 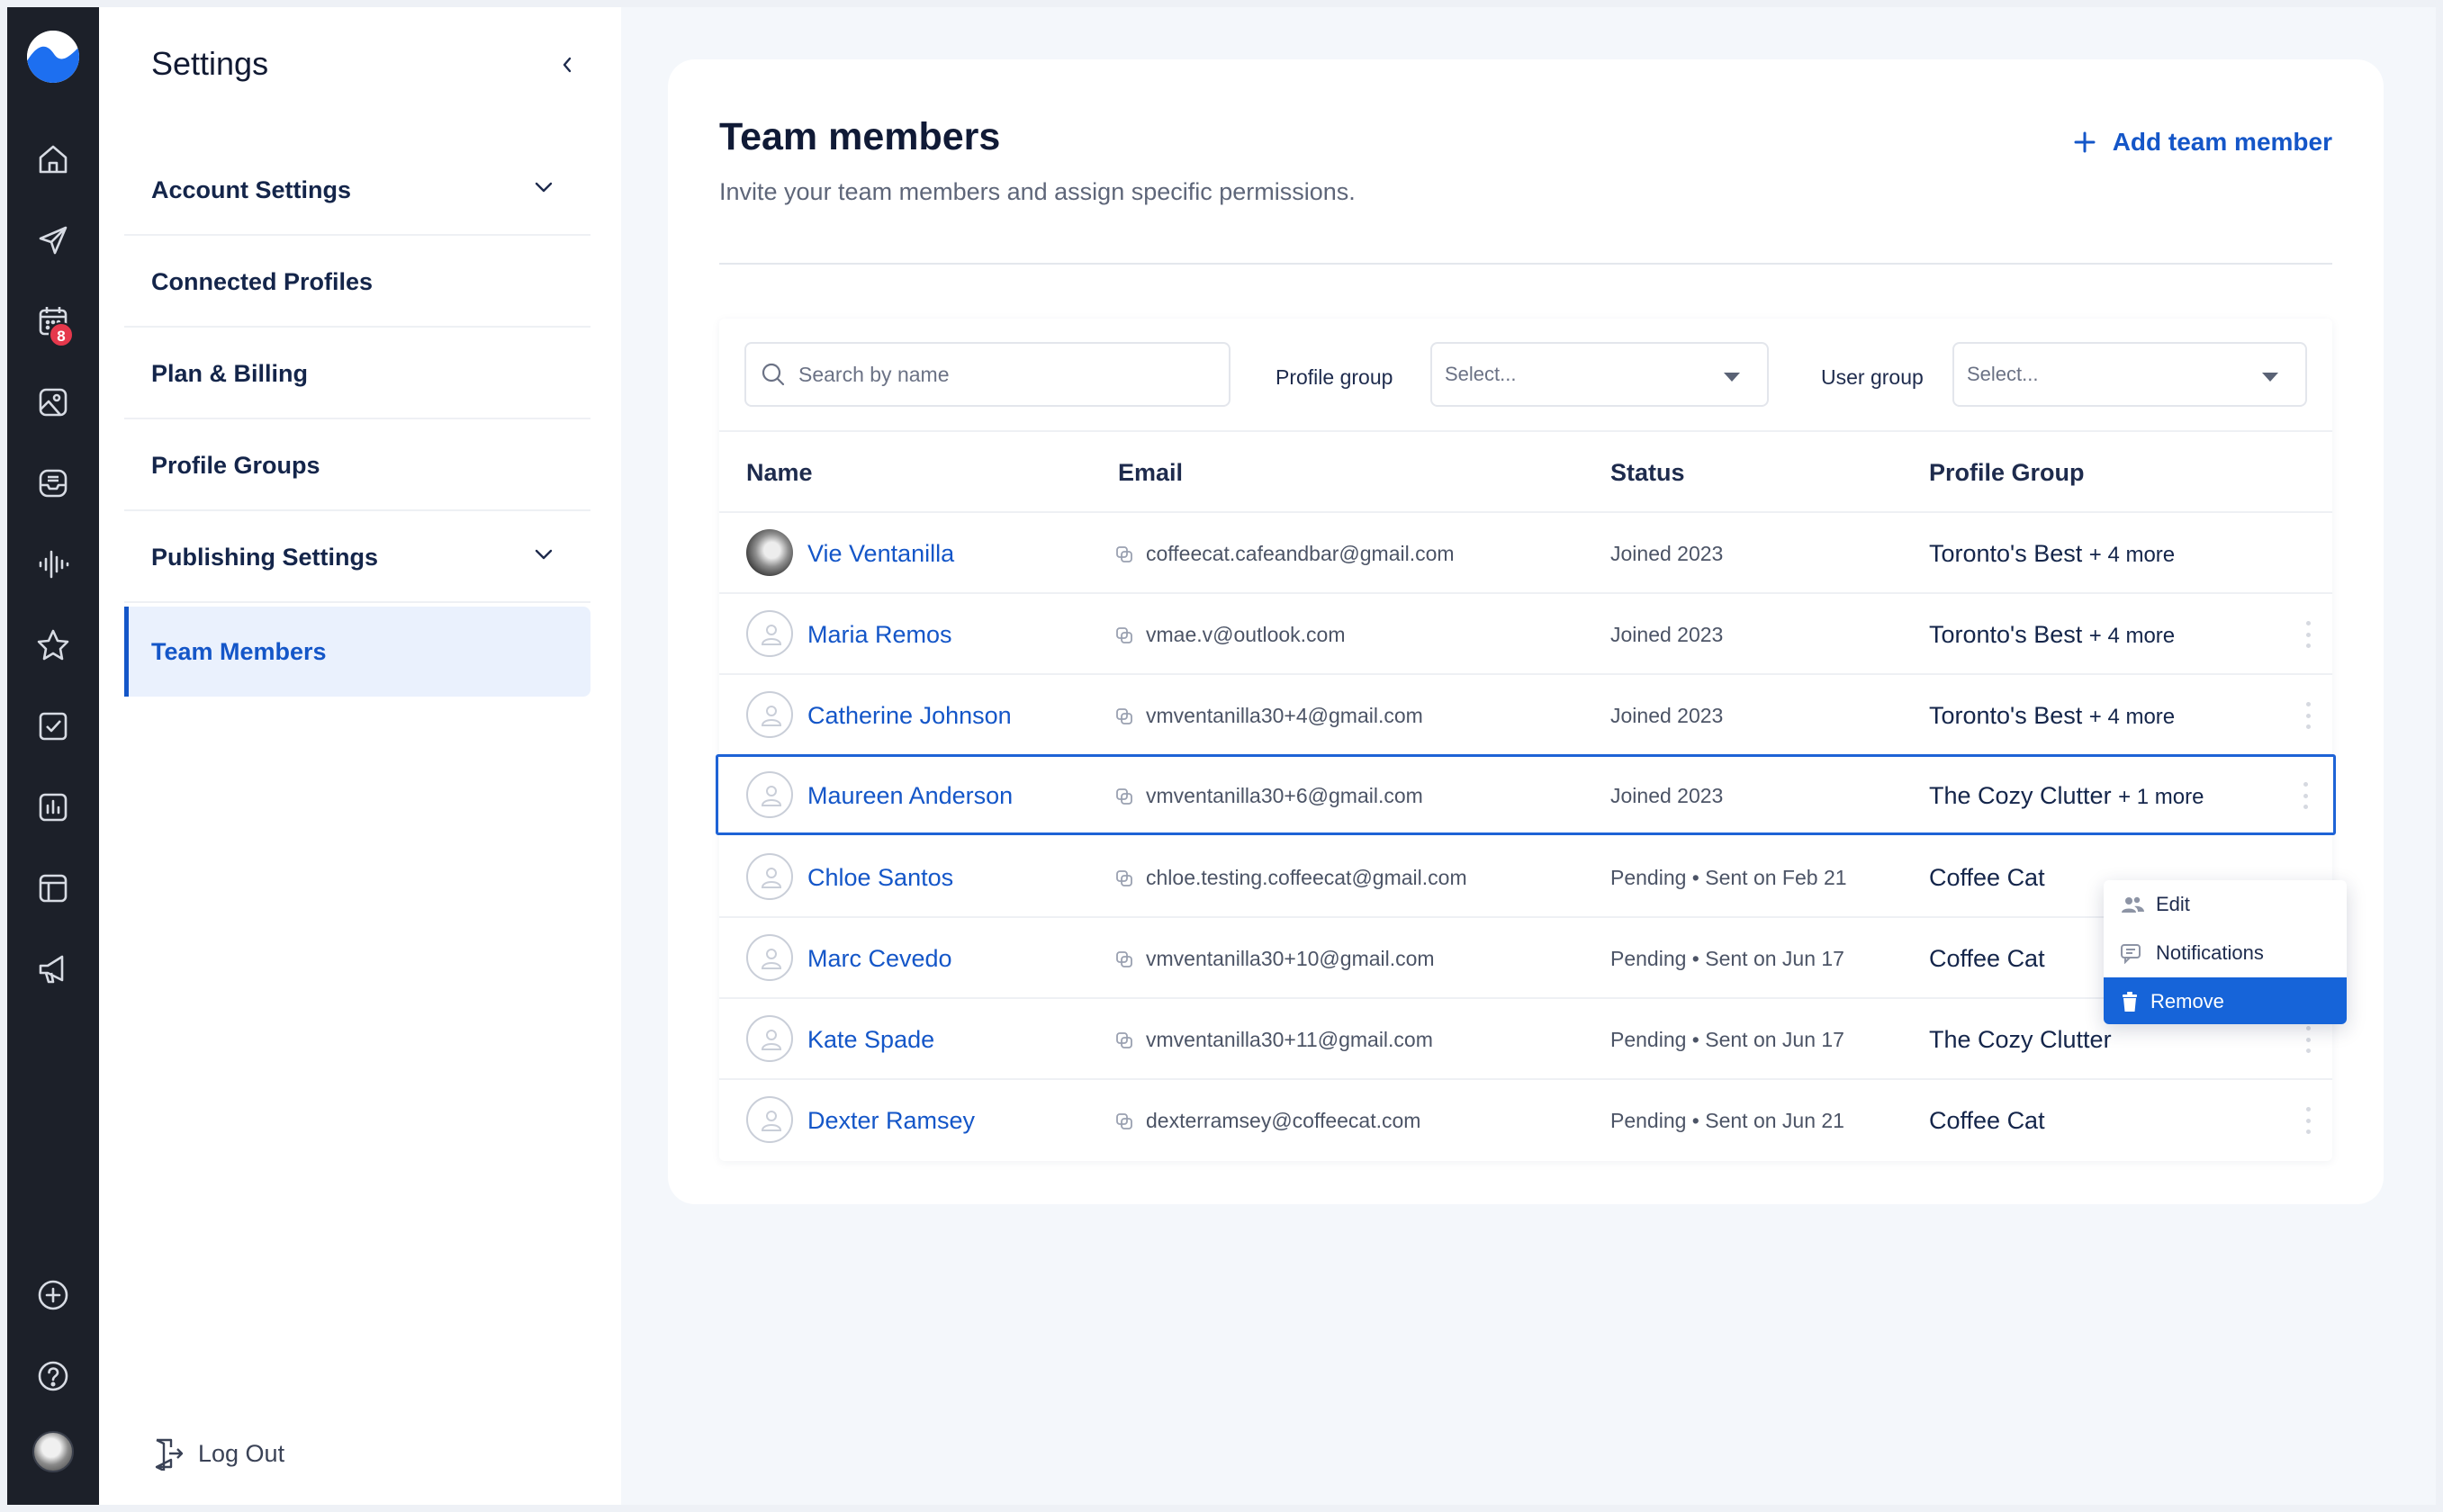 I want to click on email-text: dexterramsey@coffeecat.com, so click(x=1283, y=1120).